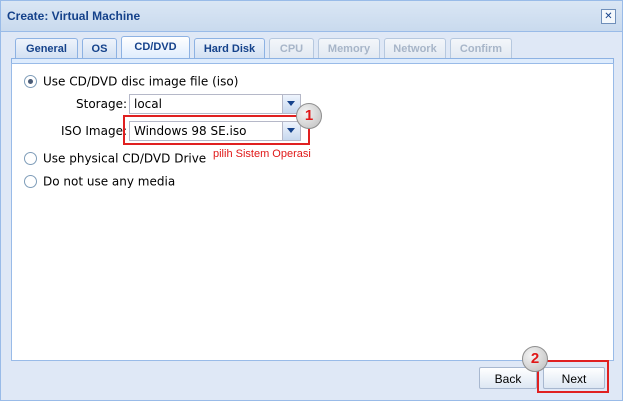 This screenshot has height=401, width=623. I want to click on tab-confirm: Confirm, so click(481, 48).